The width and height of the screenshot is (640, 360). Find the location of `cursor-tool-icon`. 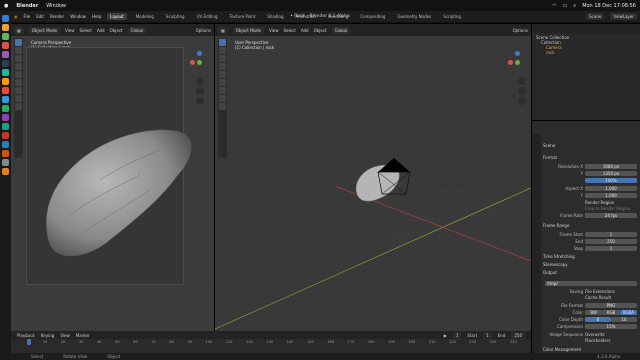

cursor-tool-icon is located at coordinates (18, 50).